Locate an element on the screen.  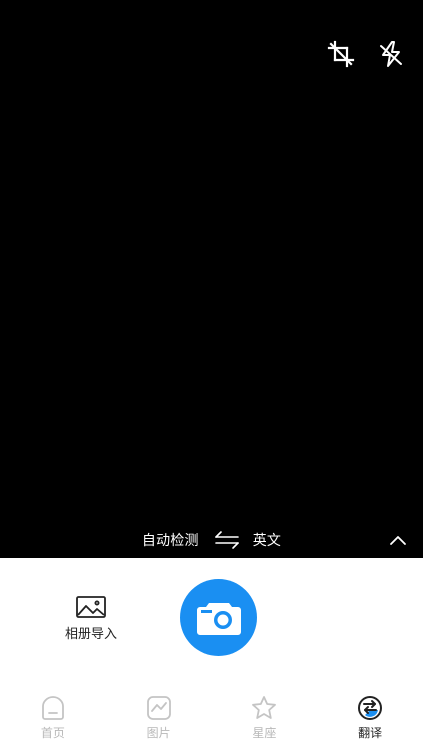
bottom-navigation: 首页 图片 星座 翻译 is located at coordinates (211, 719).